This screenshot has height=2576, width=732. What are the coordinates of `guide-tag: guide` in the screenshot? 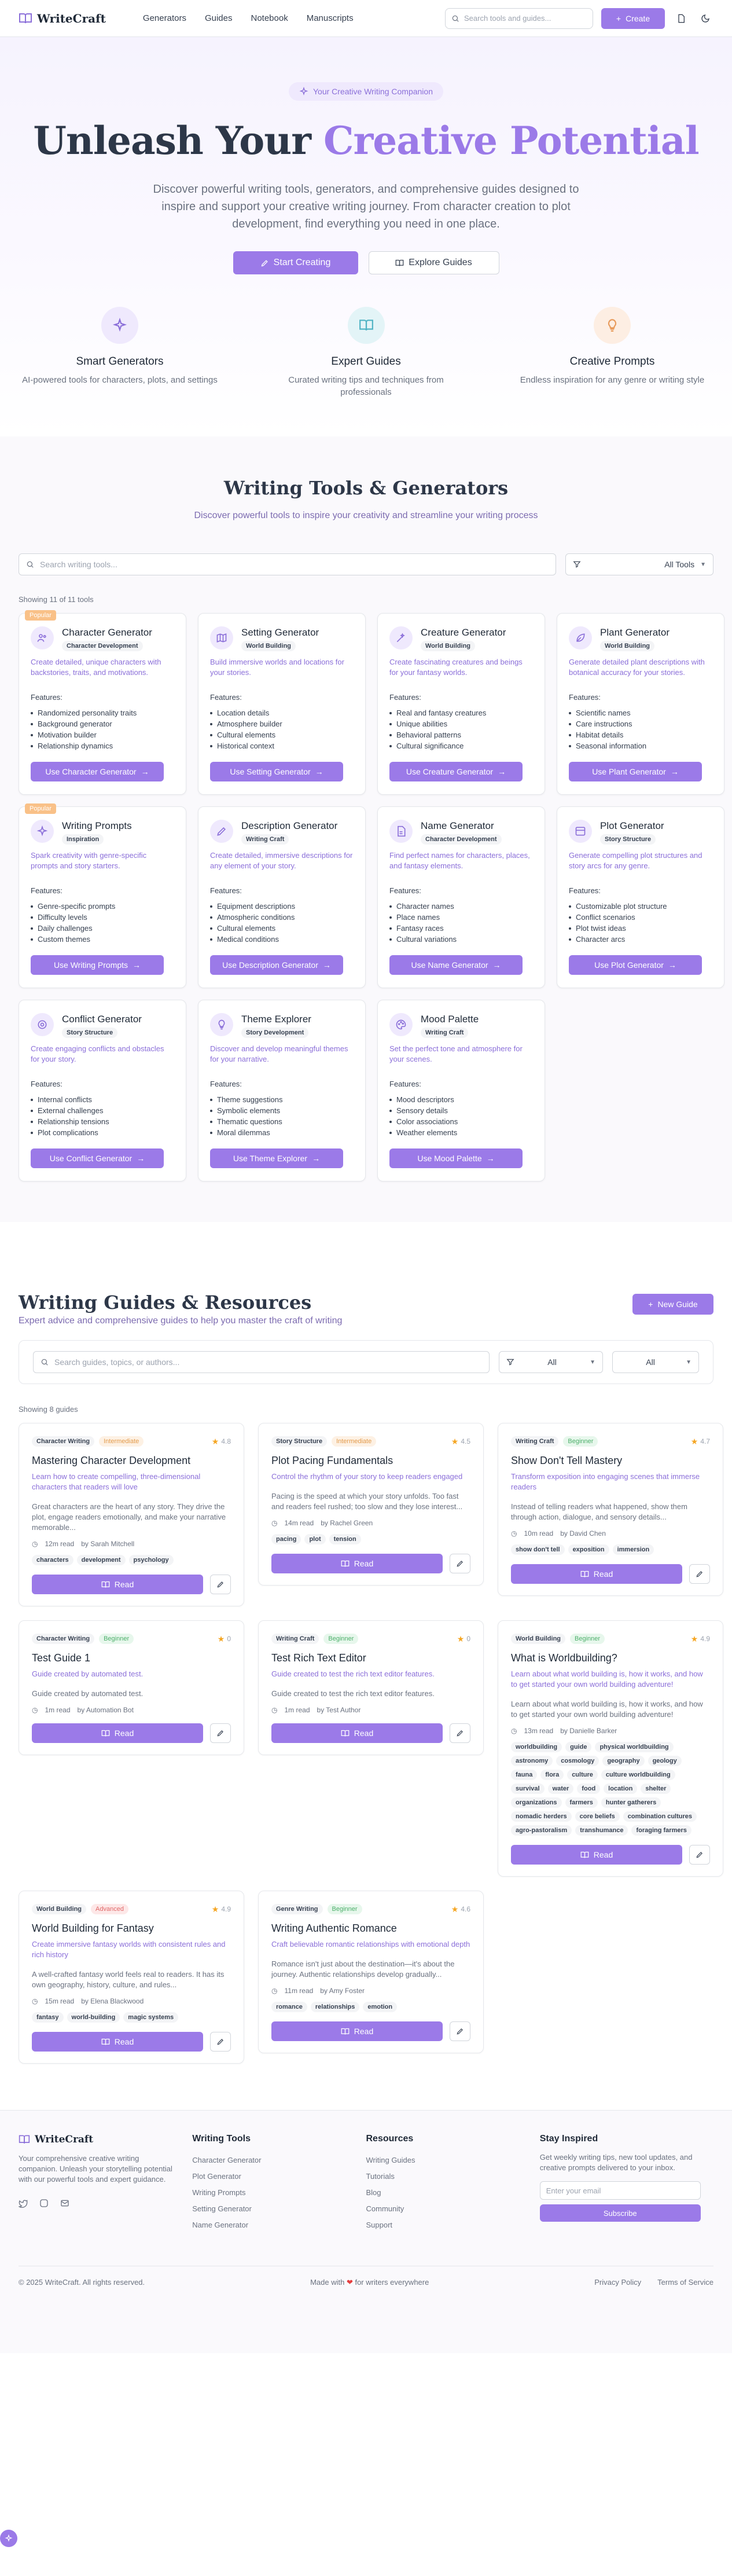 It's located at (578, 1747).